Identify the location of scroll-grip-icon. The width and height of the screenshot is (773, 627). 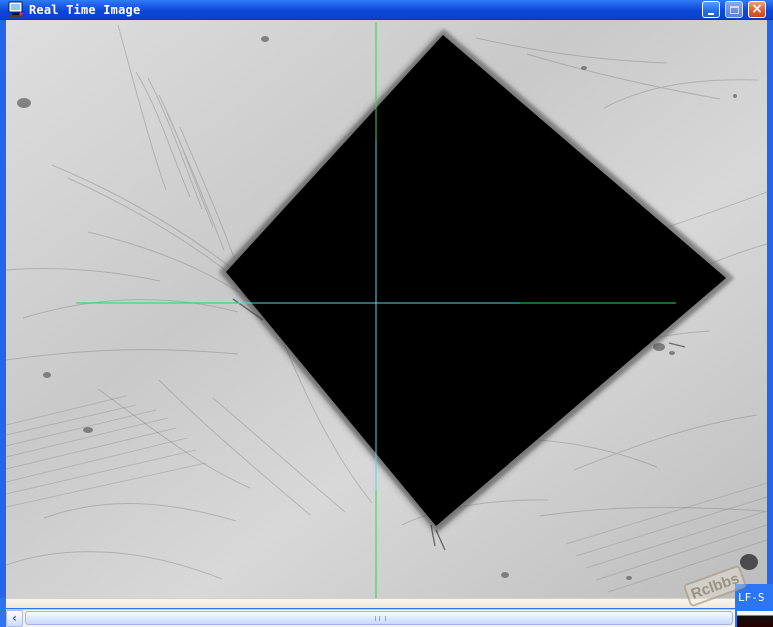
(380, 618).